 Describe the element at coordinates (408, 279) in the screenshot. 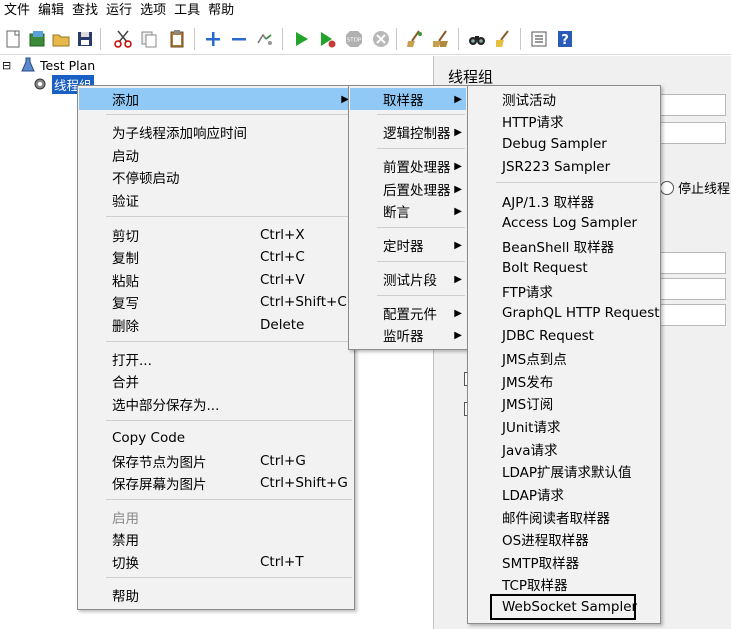

I see `submenu-item-test-fragment: 测试片段 ▶` at that location.